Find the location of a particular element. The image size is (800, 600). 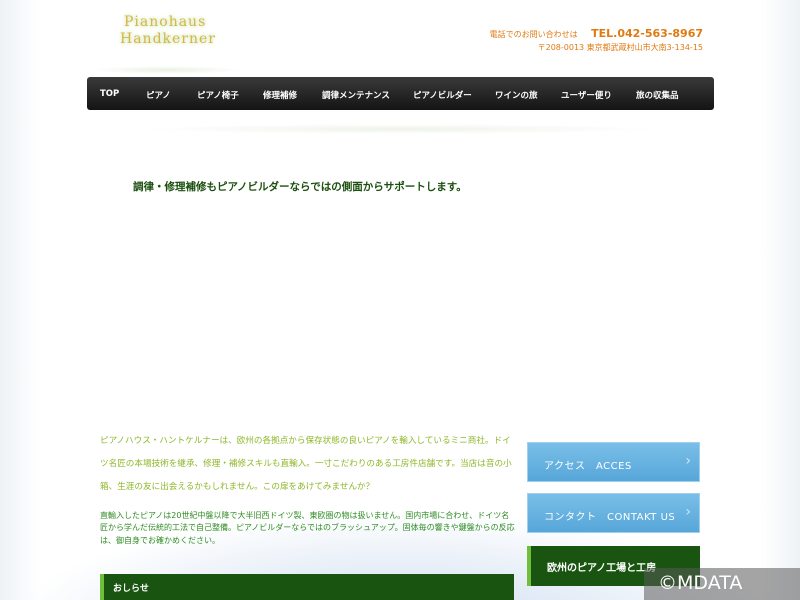

site-logo: Pianohaus Handkerner is located at coordinates (175, 32).